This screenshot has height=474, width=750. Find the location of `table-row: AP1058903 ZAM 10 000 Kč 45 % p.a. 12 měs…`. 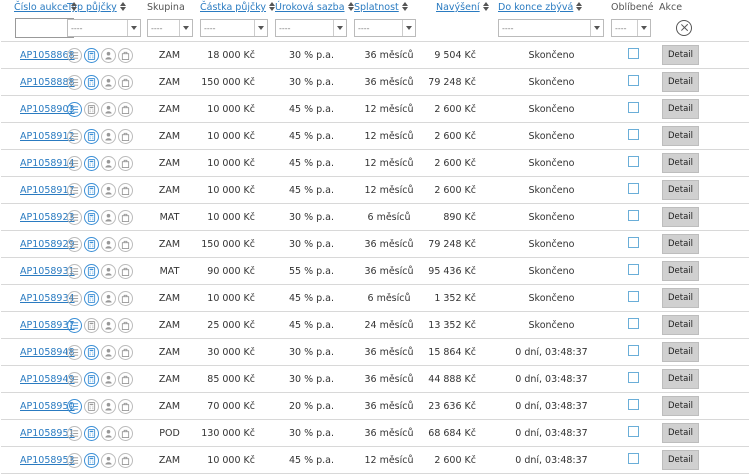

table-row: AP1058903 ZAM 10 000 Kč 45 % p.a. 12 měs… is located at coordinates (375, 109).